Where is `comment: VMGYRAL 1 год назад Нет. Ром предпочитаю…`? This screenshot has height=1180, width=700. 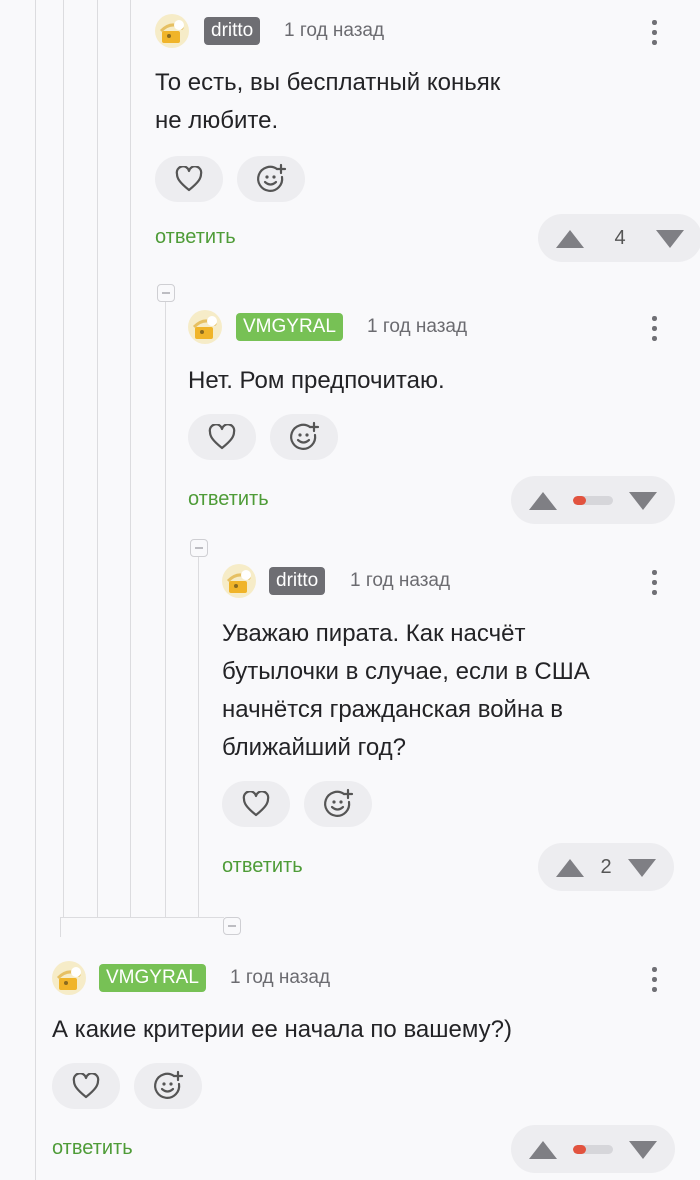
comment: VMGYRAL 1 год назад Нет. Ром предпочитаю… is located at coordinates (431, 417).